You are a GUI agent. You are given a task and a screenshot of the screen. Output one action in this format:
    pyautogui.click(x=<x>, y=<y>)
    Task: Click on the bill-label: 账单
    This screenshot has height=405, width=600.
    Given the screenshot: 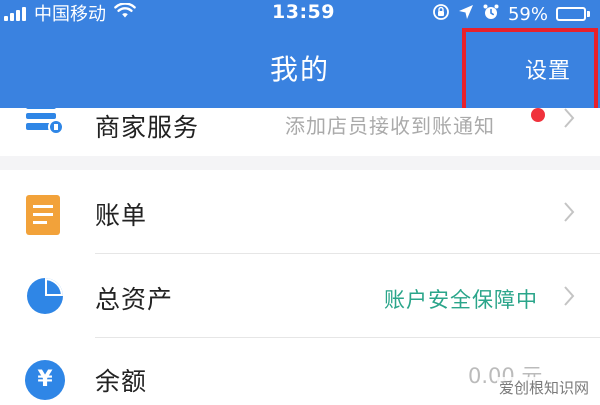 What is the action you would take?
    pyautogui.click(x=121, y=215)
    